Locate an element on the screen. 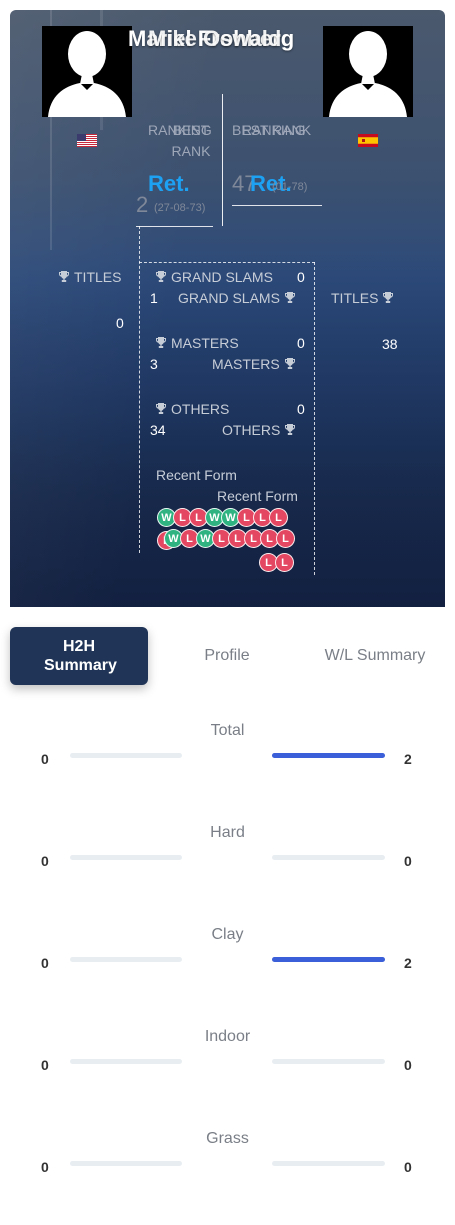 This screenshot has height=1225, width=455. best-rank-date-left: (27-08-73) is located at coordinates (180, 208).